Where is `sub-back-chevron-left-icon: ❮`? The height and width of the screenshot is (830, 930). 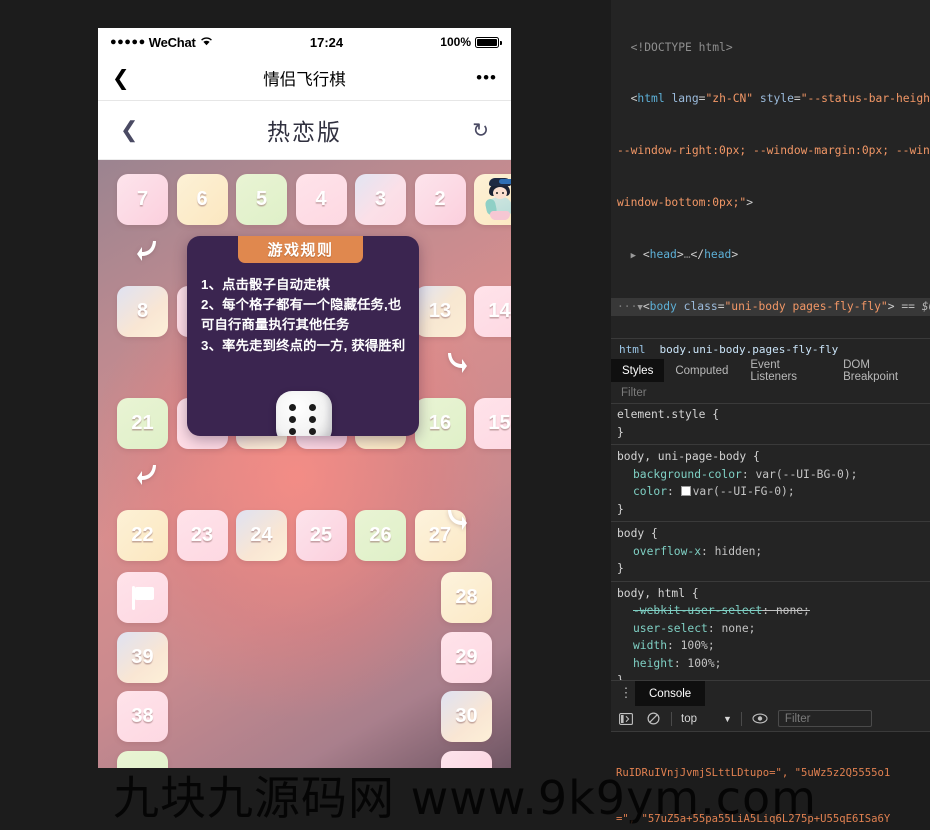 sub-back-chevron-left-icon: ❮ is located at coordinates (137, 130).